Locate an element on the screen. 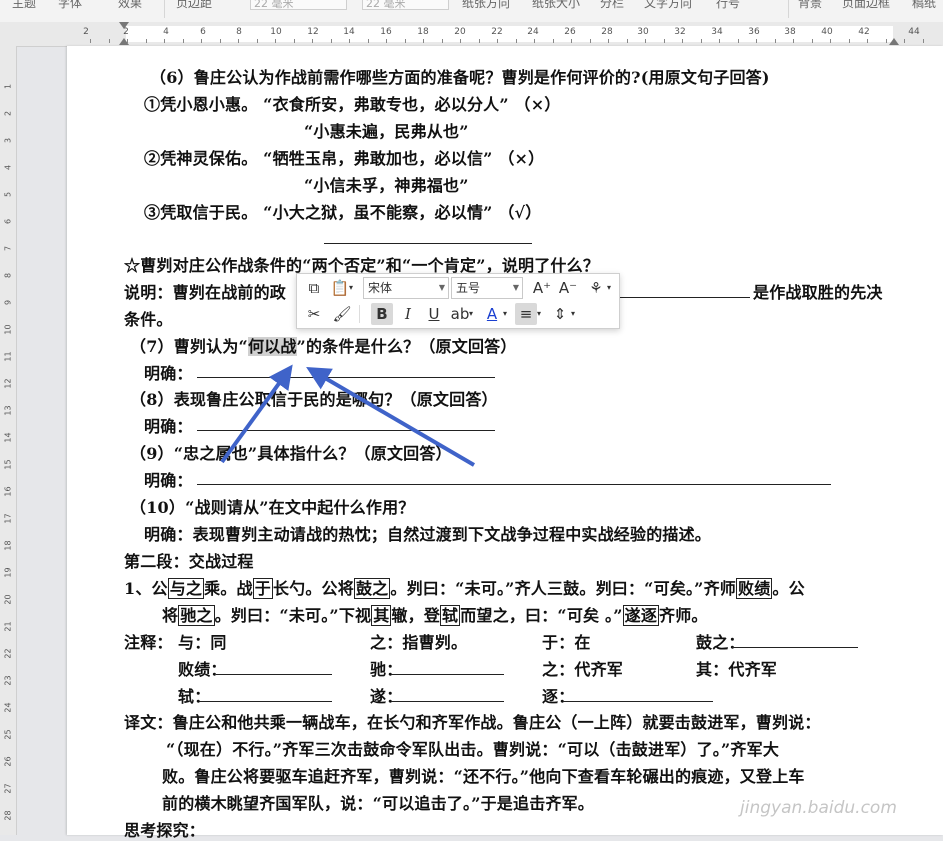 The image size is (943, 841). passage-text: 将 is located at coordinates (170, 615).